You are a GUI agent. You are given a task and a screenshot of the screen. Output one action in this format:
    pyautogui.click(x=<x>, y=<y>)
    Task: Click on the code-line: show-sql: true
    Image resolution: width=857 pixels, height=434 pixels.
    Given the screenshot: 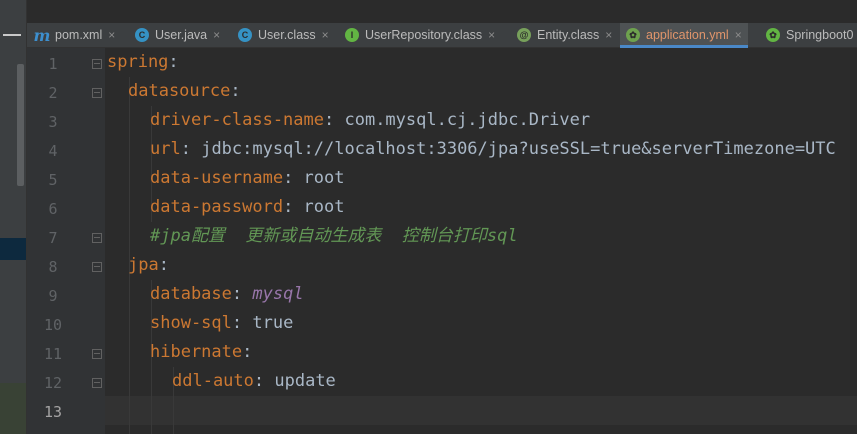 What is the action you would take?
    pyautogui.click(x=221, y=323)
    